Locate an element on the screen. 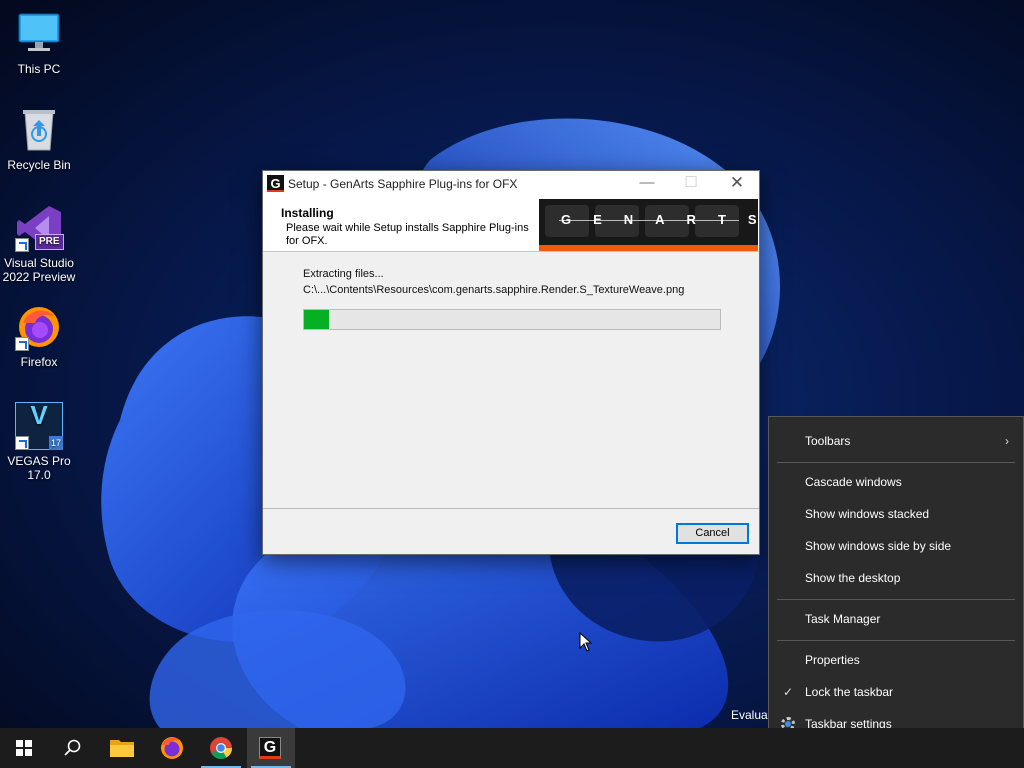  progress-fill is located at coordinates (316, 319).